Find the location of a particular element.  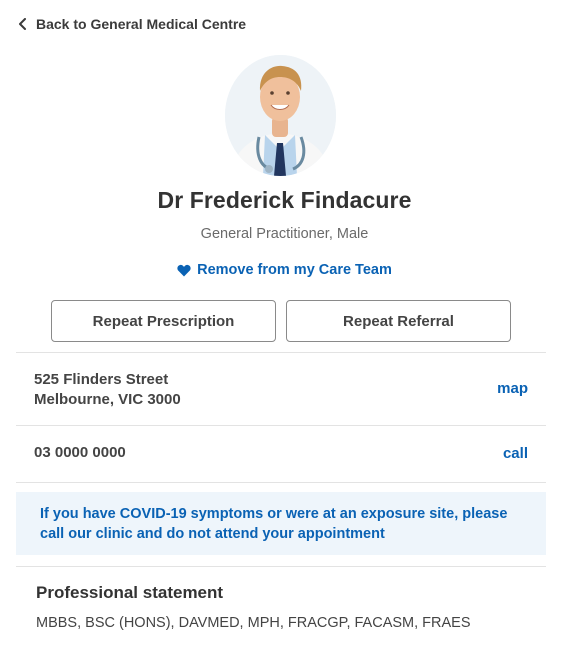

doctor-photo-icon is located at coordinates (280, 115).